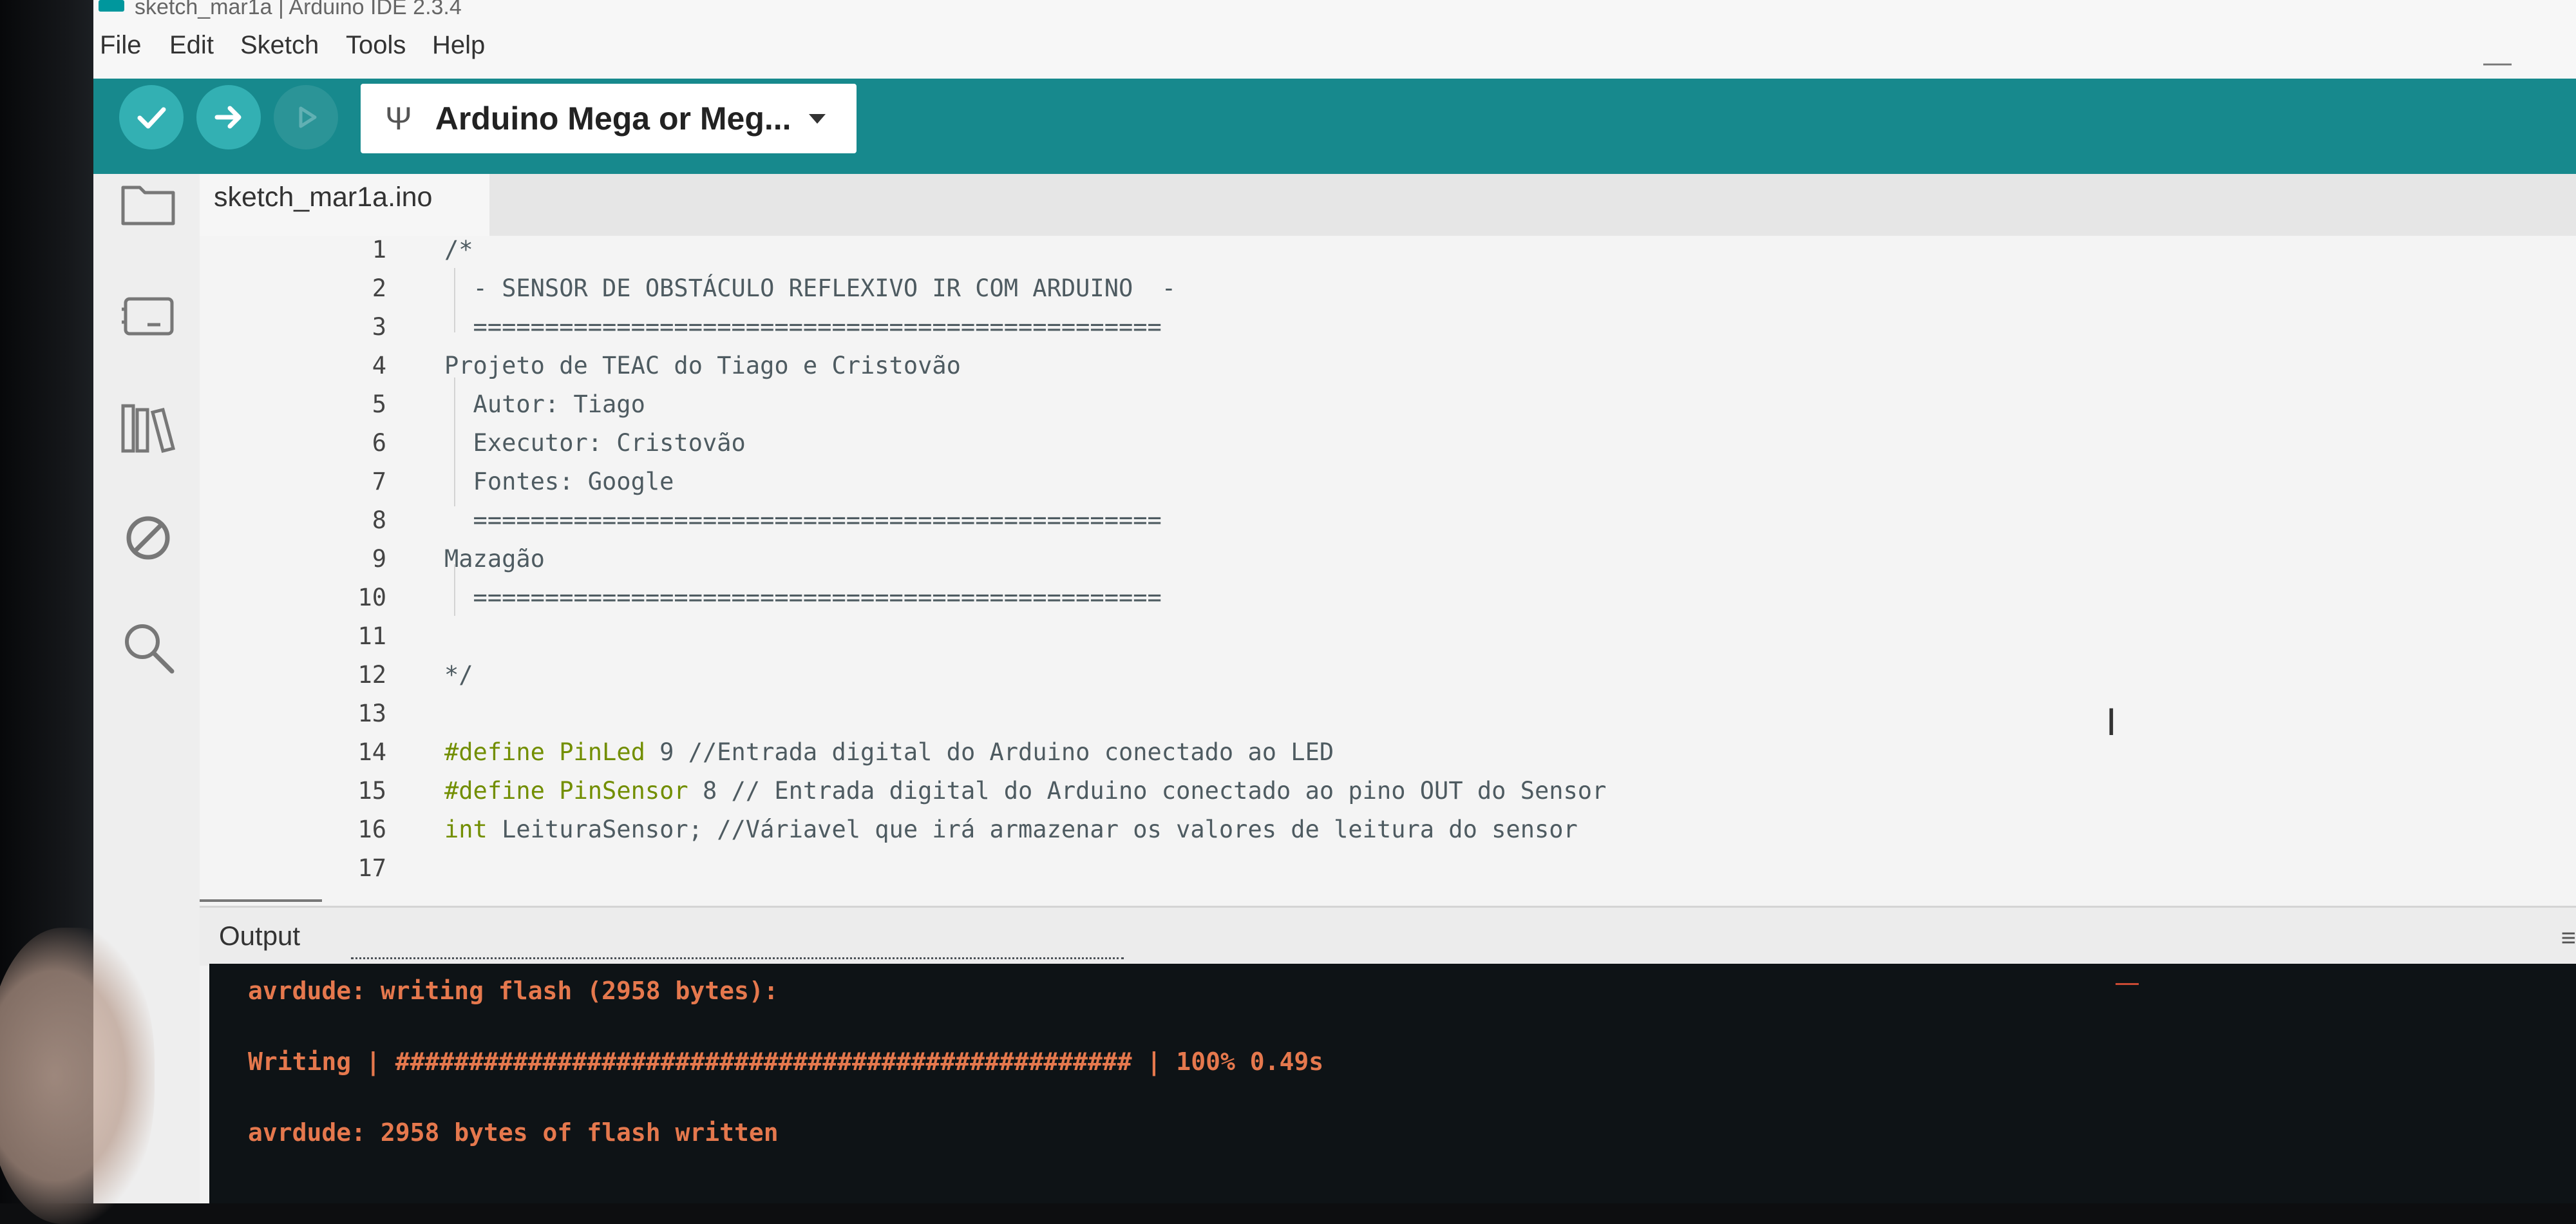 This screenshot has width=2576, height=1224. I want to click on debug-button, so click(306, 117).